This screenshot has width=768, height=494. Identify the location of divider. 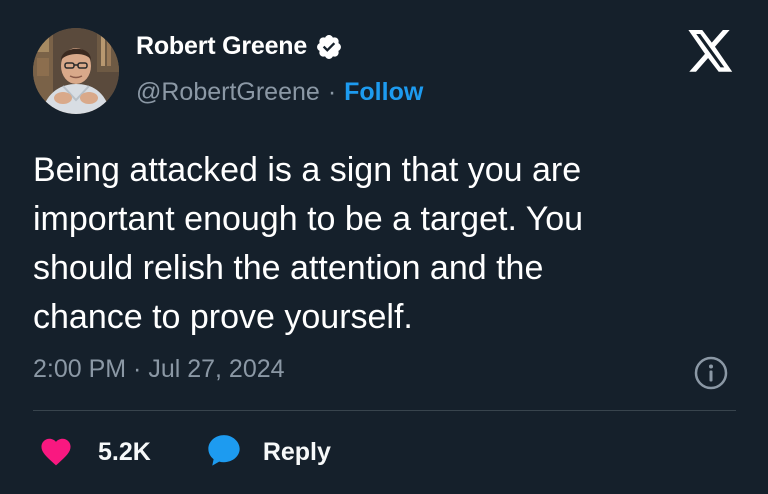
(384, 410).